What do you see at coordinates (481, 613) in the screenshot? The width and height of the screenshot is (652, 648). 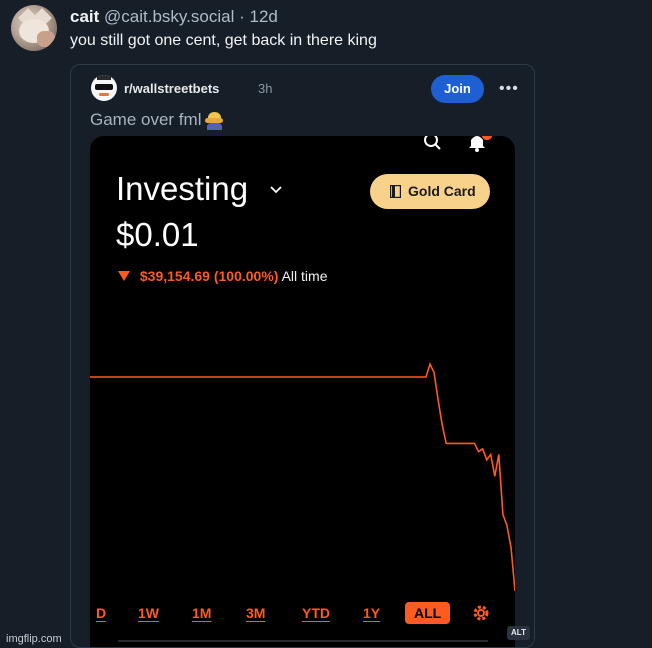 I see `gear-icon` at bounding box center [481, 613].